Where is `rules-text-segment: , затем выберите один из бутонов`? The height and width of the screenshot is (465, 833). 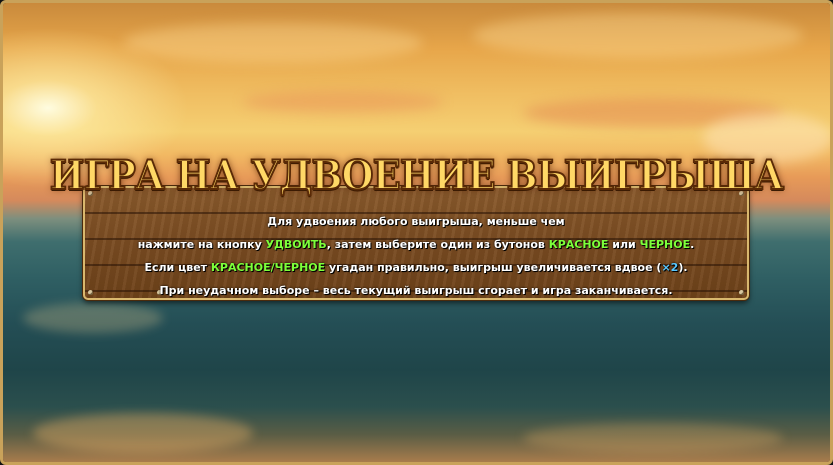
rules-text-segment: , затем выберите один из бутонов is located at coordinates (437, 244).